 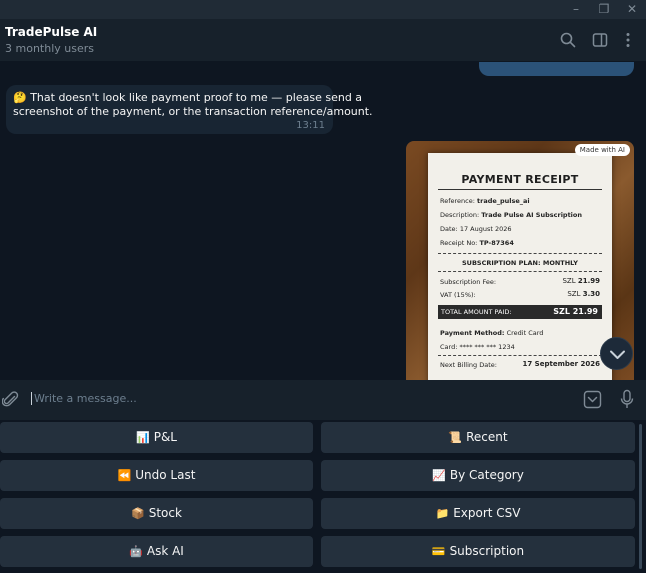 What do you see at coordinates (136, 551) in the screenshot?
I see `robot-icon: 🤖` at bounding box center [136, 551].